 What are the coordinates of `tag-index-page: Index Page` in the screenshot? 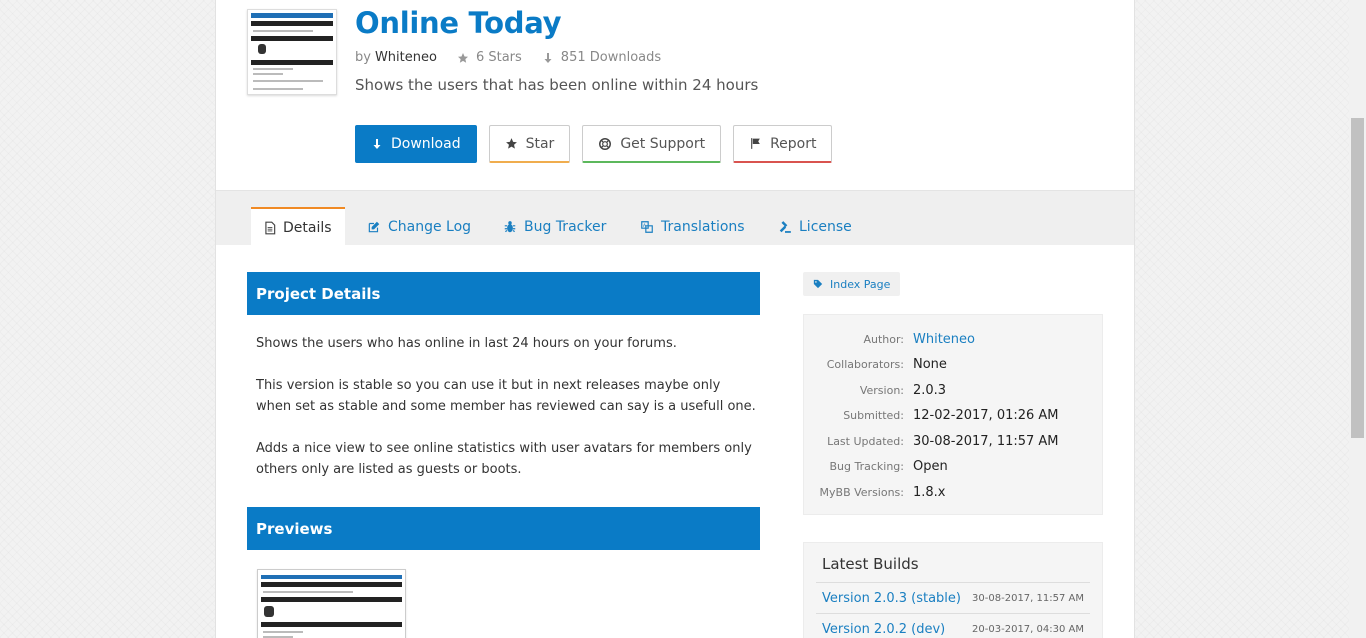 It's located at (852, 284).